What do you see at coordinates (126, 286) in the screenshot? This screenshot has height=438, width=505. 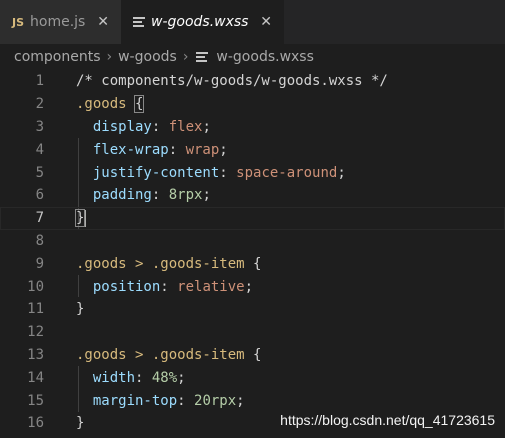 I see `property-token: position` at bounding box center [126, 286].